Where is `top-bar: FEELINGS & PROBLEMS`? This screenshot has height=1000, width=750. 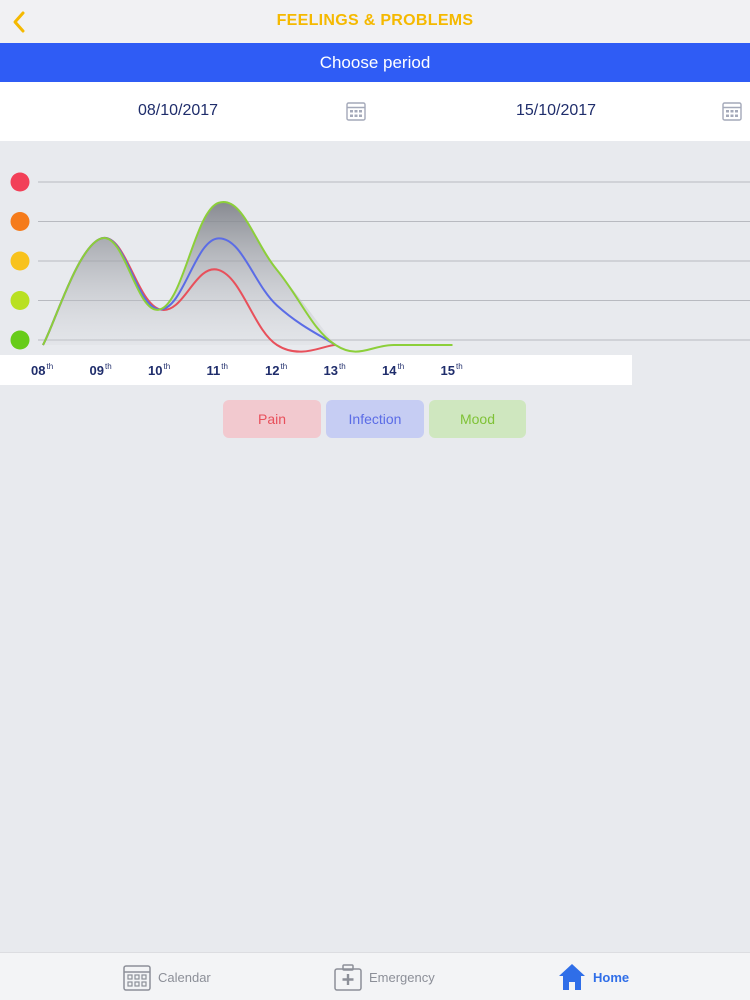 top-bar: FEELINGS & PROBLEMS is located at coordinates (375, 21).